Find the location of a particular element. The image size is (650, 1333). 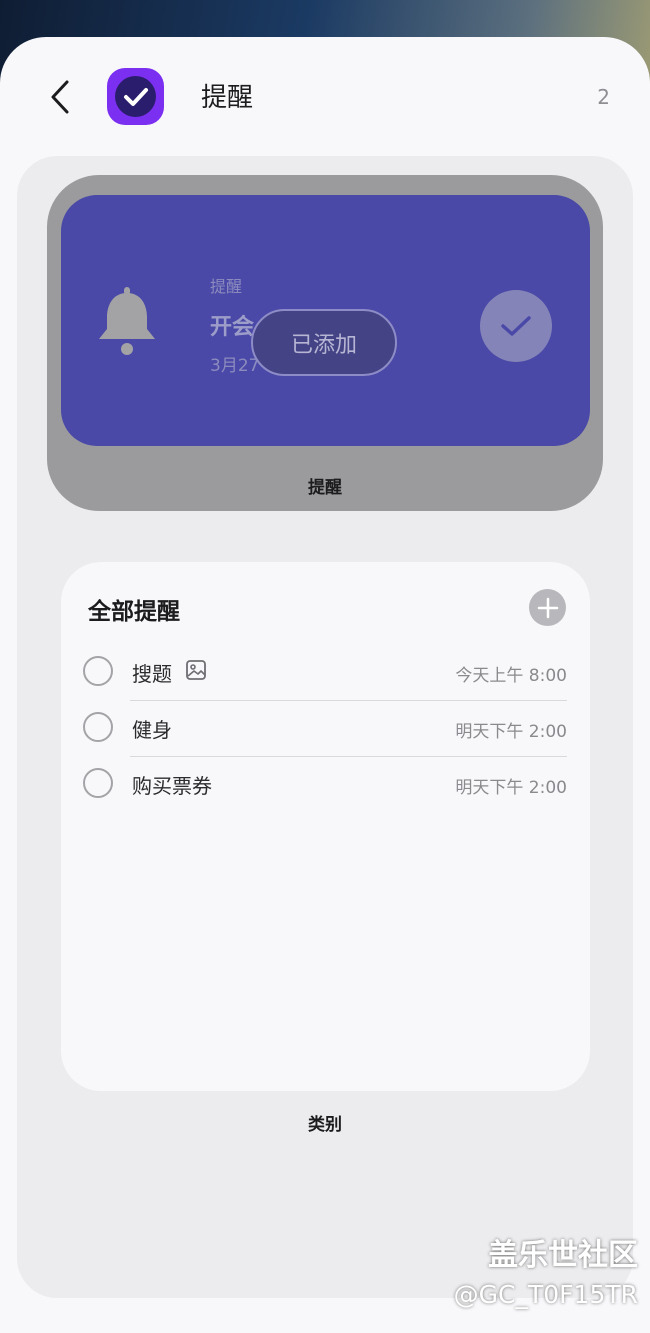

page-title: 提醒 is located at coordinates (227, 98).